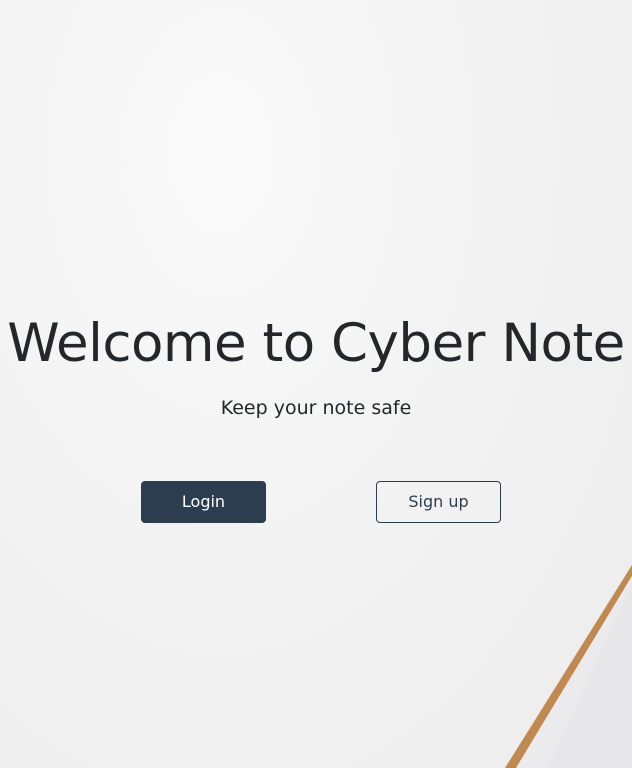 The width and height of the screenshot is (632, 768). I want to click on page-title: Welcome to Cyber Note, so click(316, 343).